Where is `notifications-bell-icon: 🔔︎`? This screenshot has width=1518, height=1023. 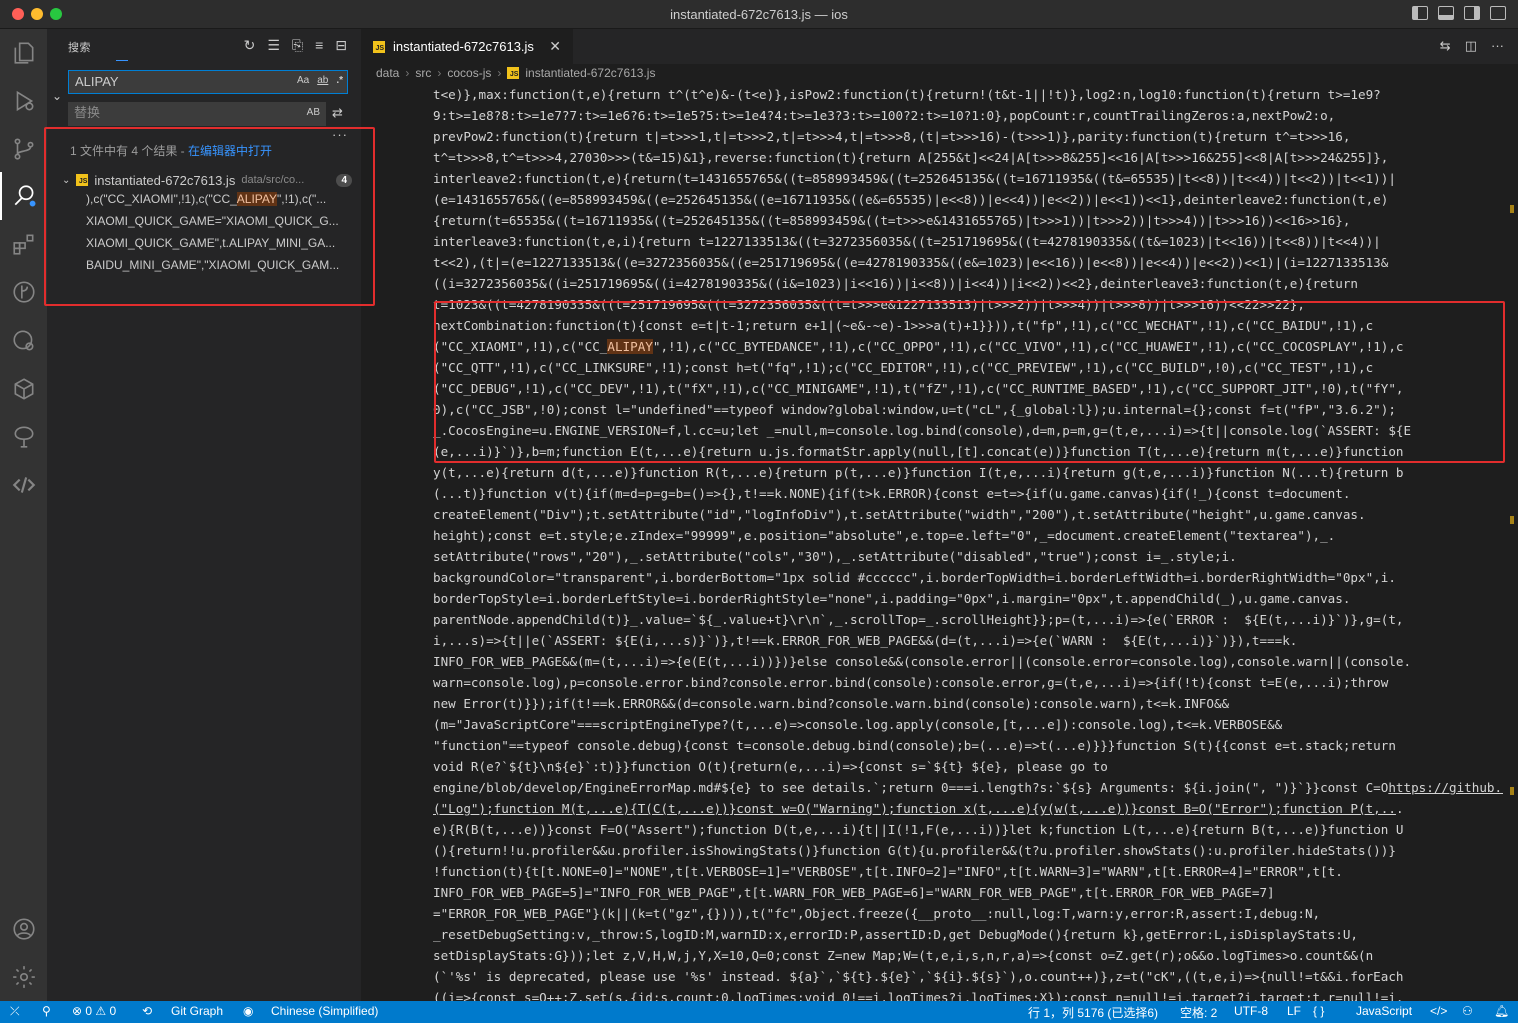
notifications-bell-icon: 🔔︎ is located at coordinates (1501, 1011).